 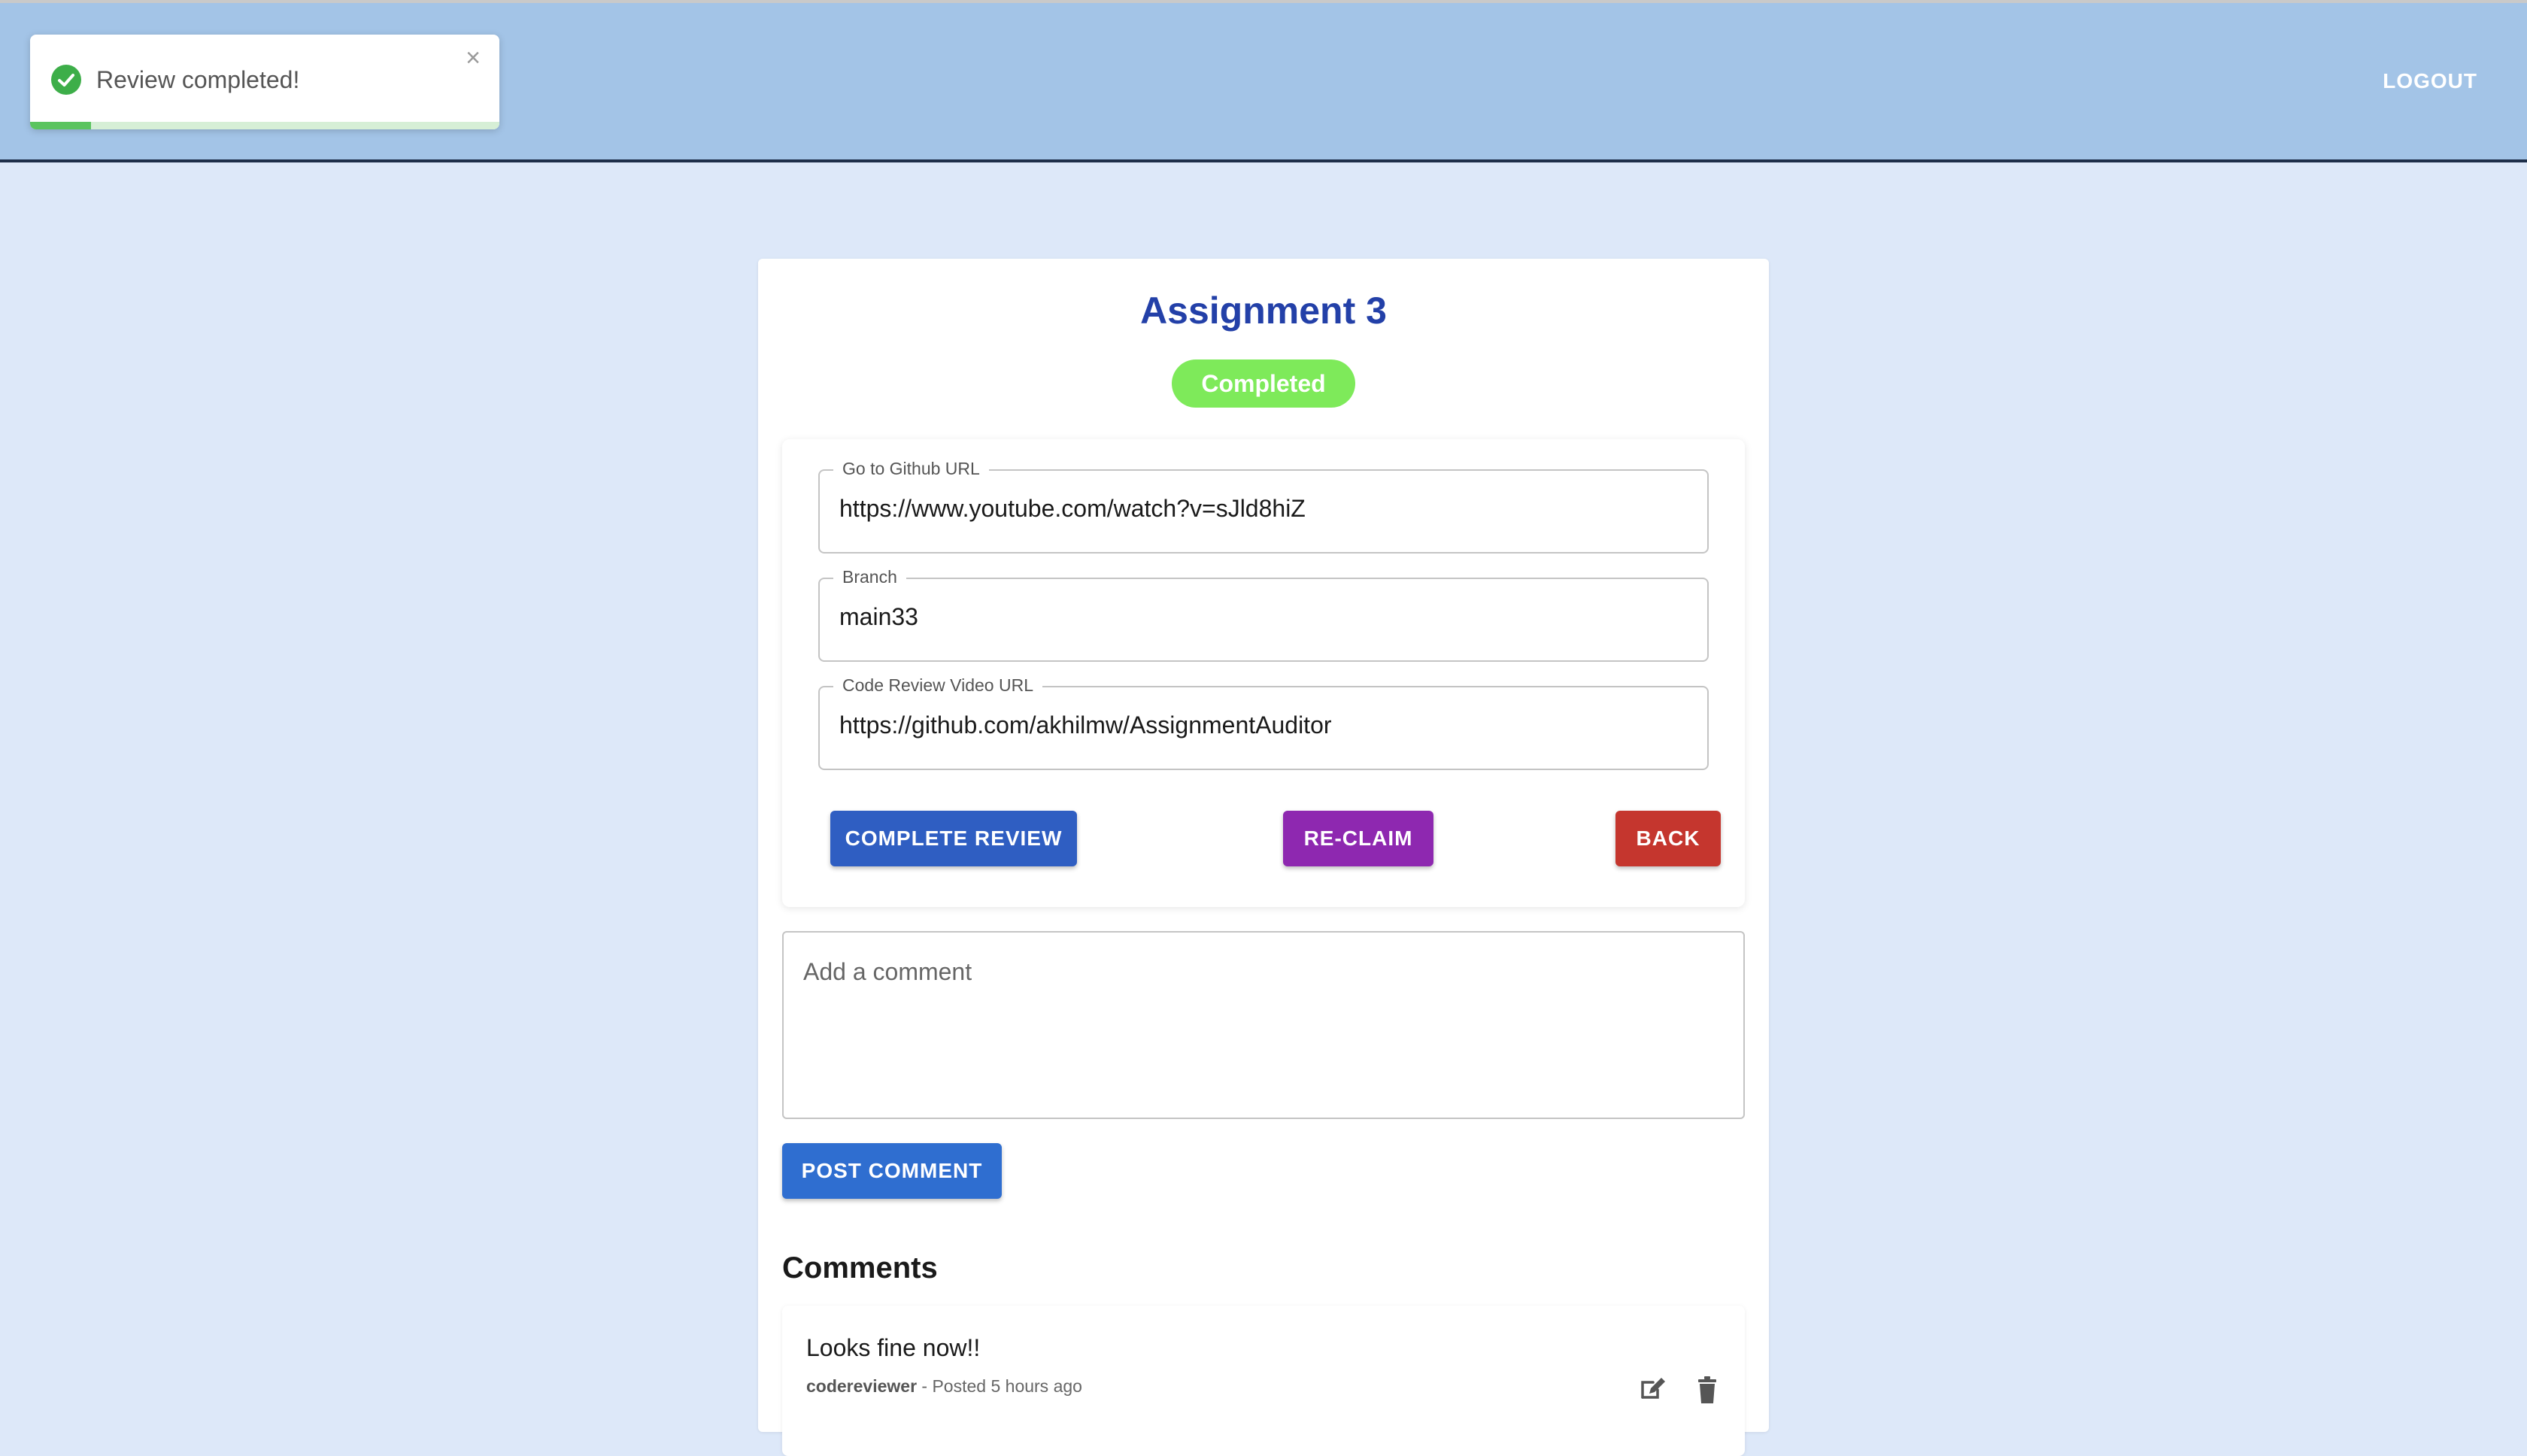 What do you see at coordinates (1264, 617) in the screenshot?
I see `branch-input` at bounding box center [1264, 617].